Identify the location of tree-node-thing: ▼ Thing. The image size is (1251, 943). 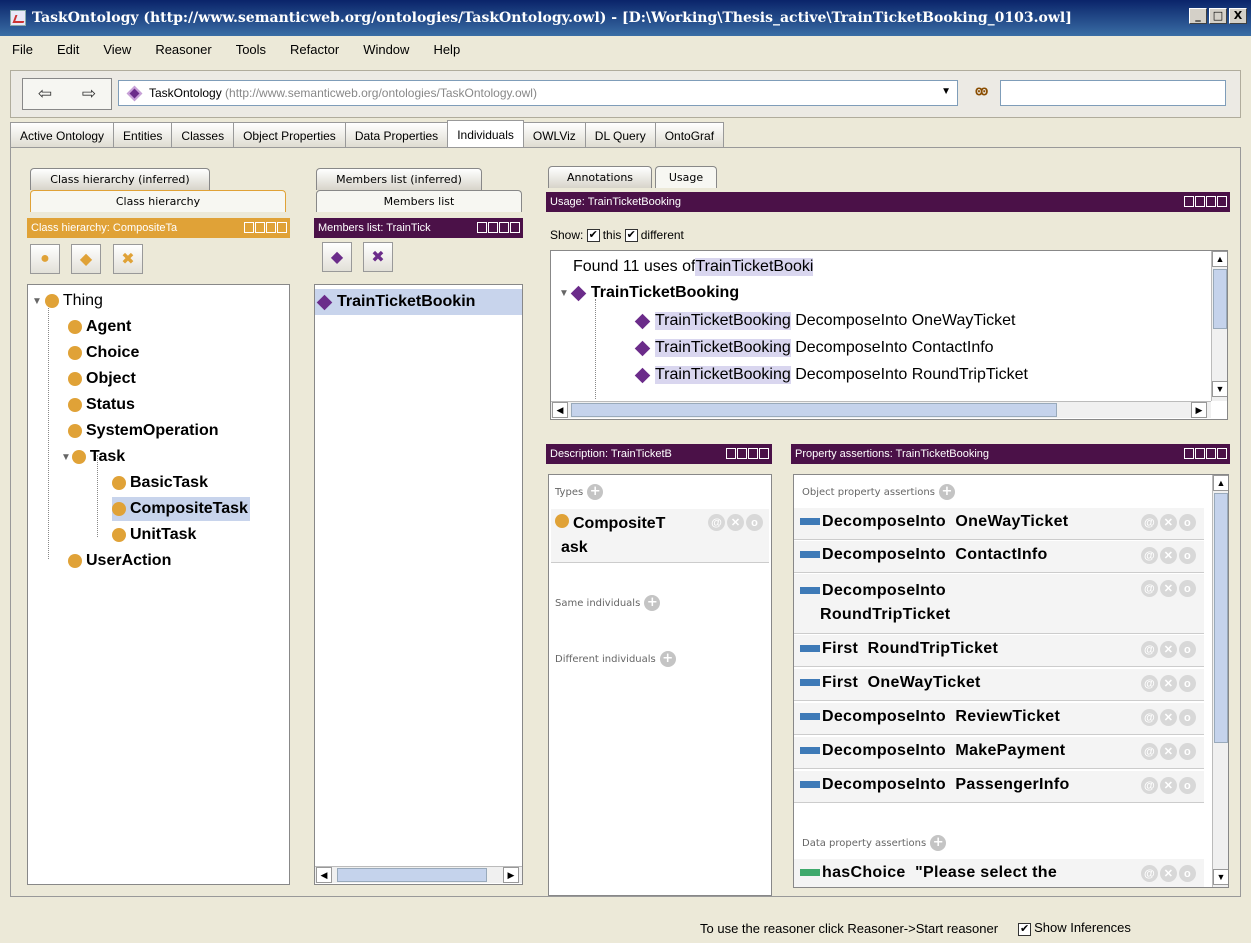
(67, 301).